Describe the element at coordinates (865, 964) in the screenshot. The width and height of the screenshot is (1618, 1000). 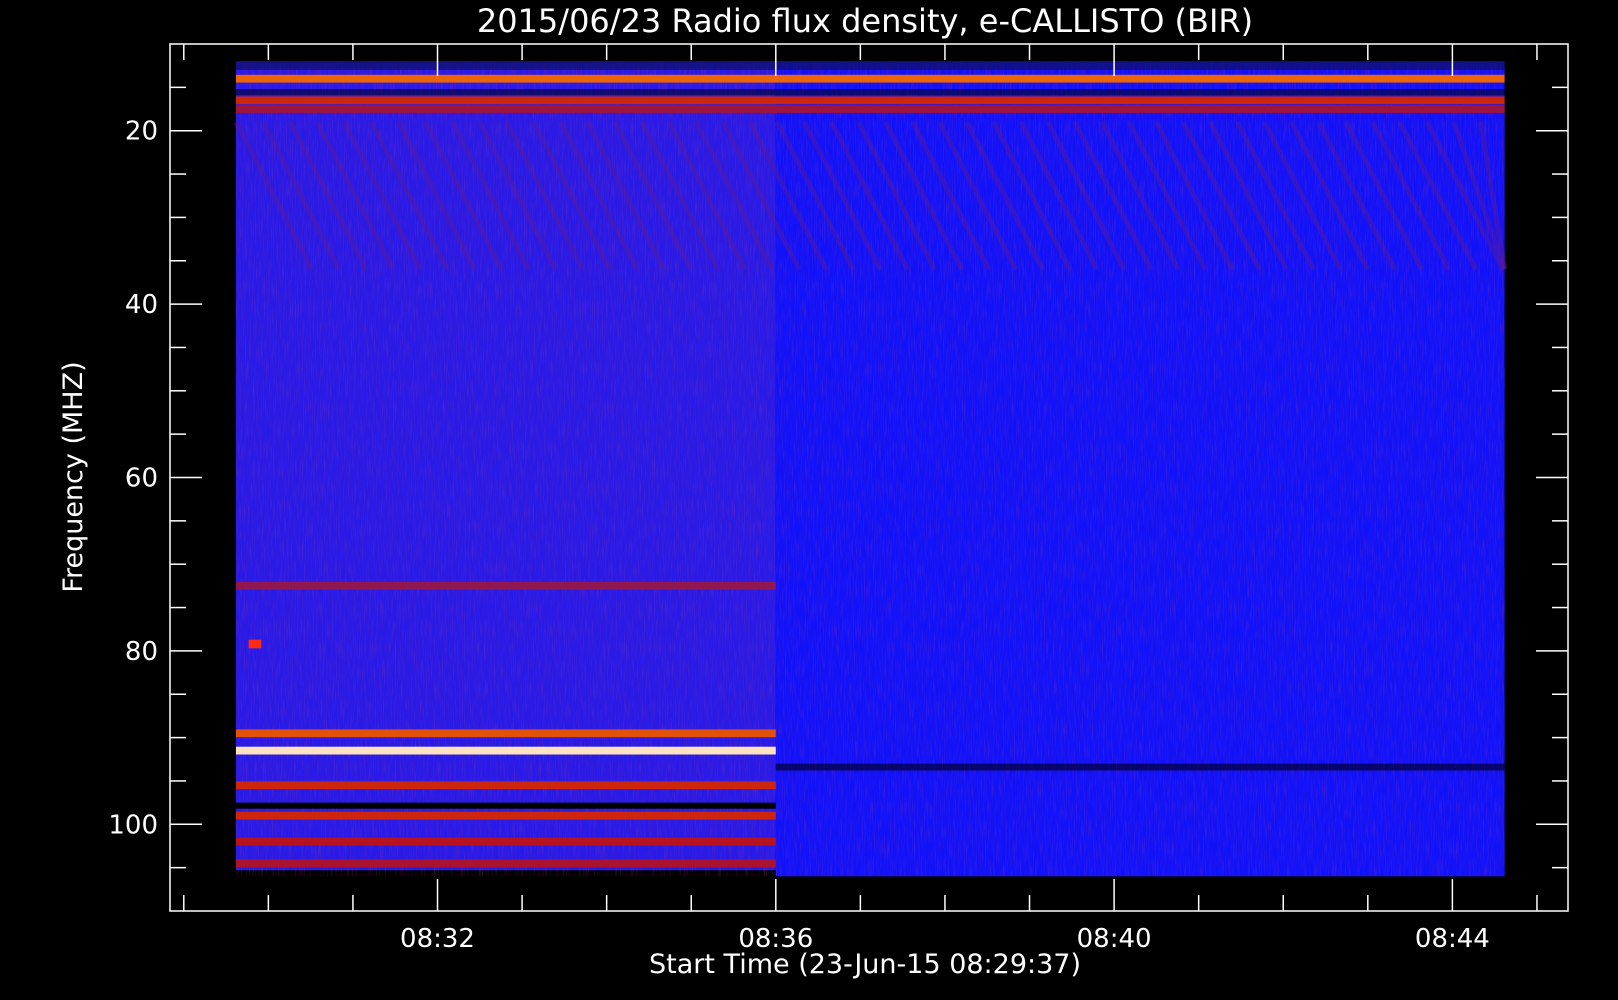
I see `x-axis-label: Start Time (23-Jun-15 08:29:37)` at that location.